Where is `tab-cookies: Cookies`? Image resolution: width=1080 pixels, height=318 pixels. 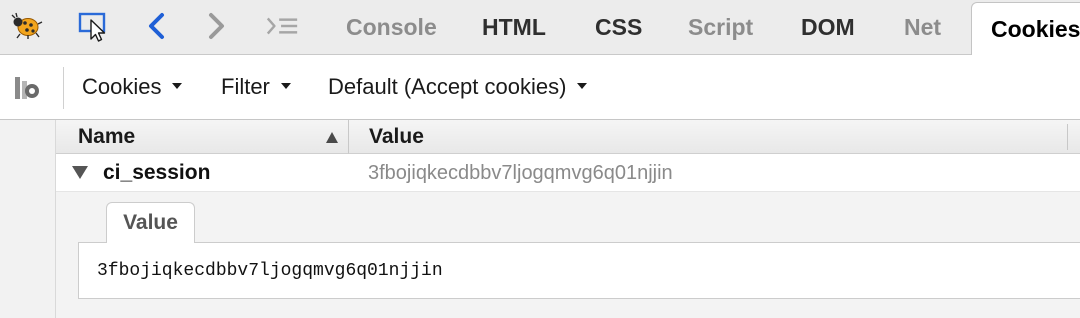 tab-cookies: Cookies is located at coordinates (1025, 29).